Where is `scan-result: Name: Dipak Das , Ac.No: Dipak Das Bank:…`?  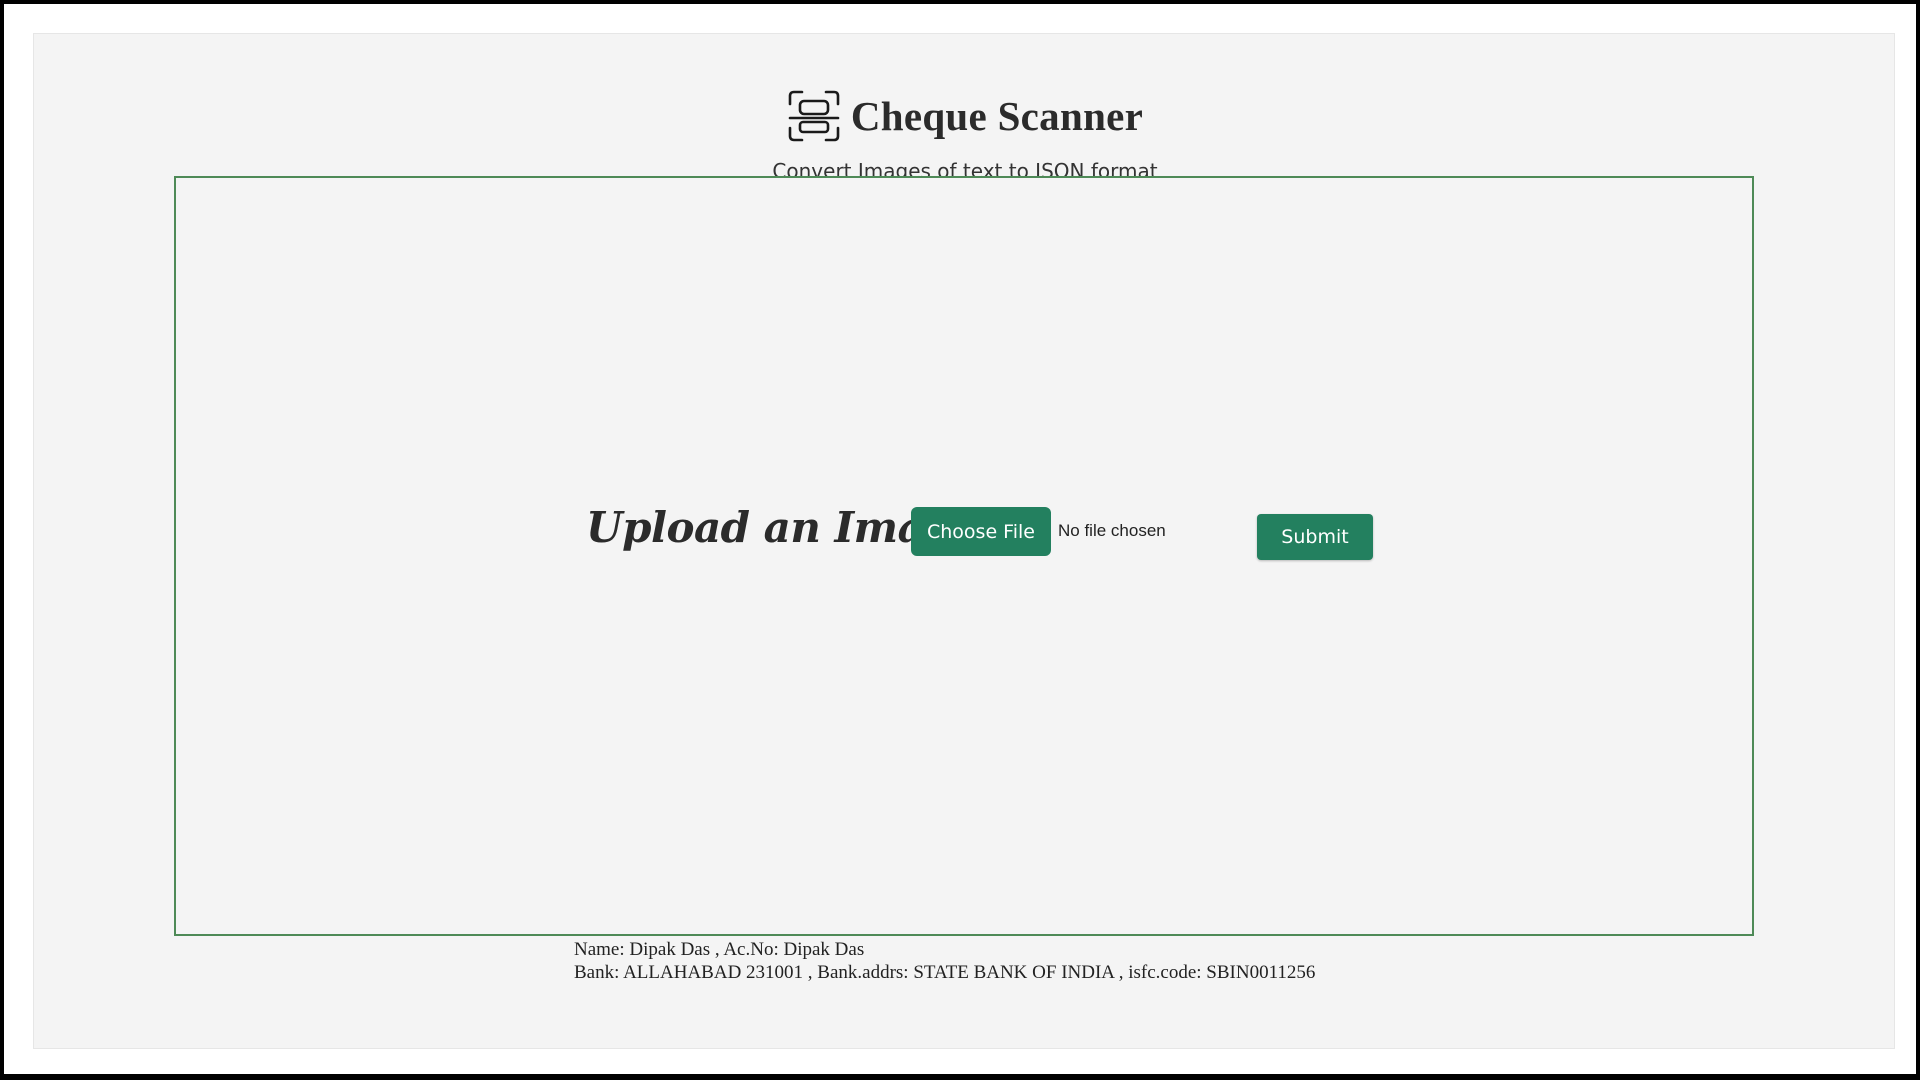 scan-result: Name: Dipak Das , Ac.No: Dipak Das Bank:… is located at coordinates (944, 961).